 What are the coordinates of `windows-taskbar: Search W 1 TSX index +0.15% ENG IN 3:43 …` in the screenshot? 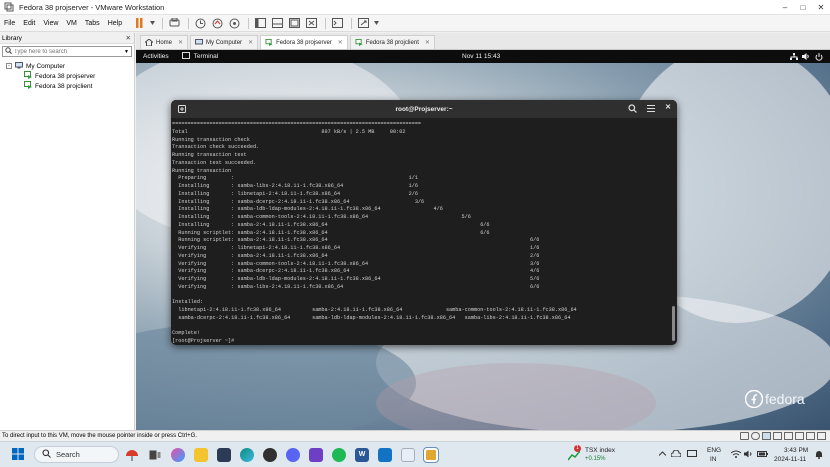 It's located at (415, 454).